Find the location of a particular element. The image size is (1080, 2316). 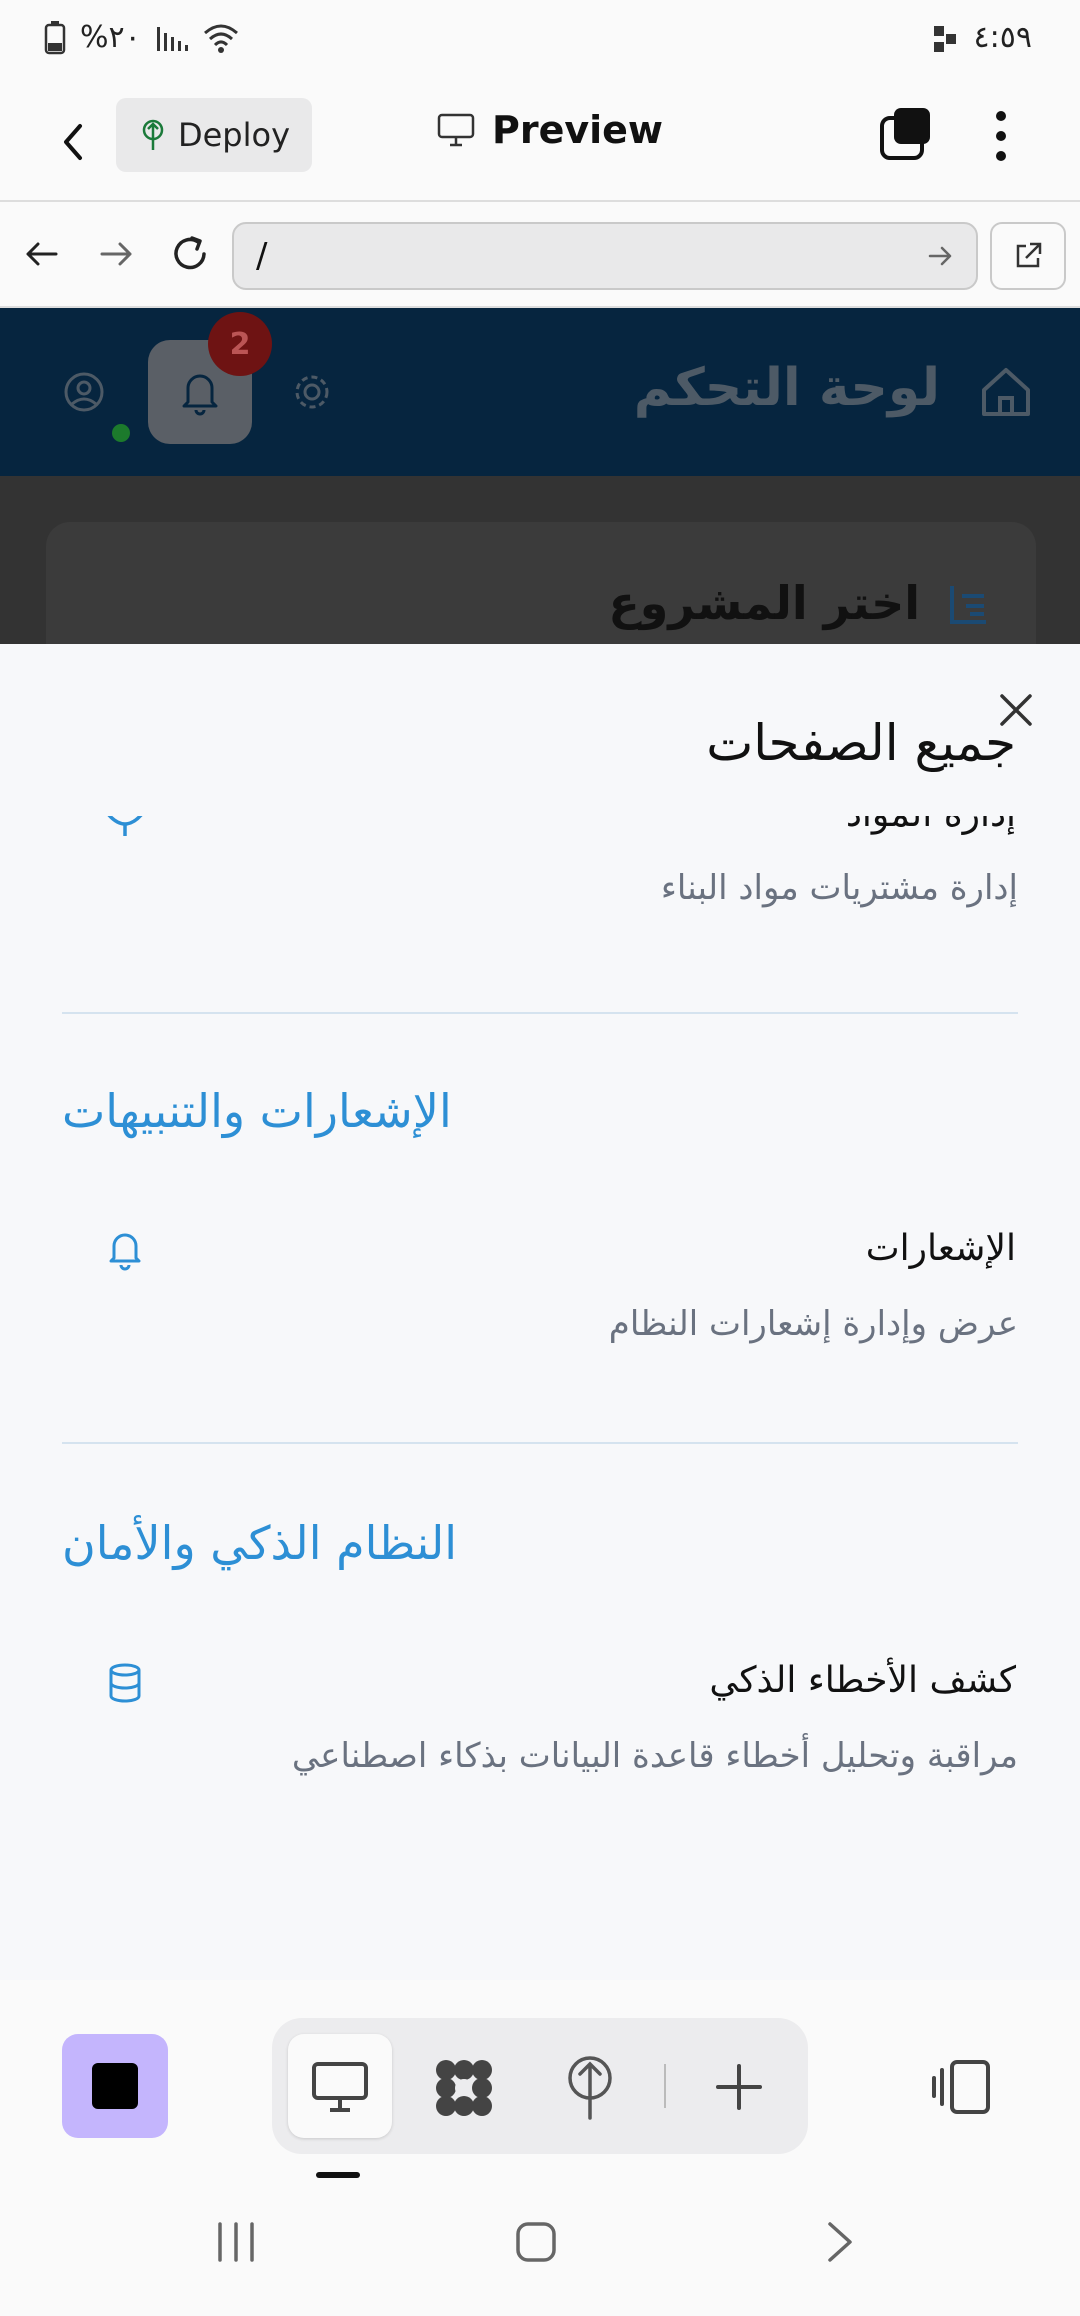

online-indicator is located at coordinates (121, 433).